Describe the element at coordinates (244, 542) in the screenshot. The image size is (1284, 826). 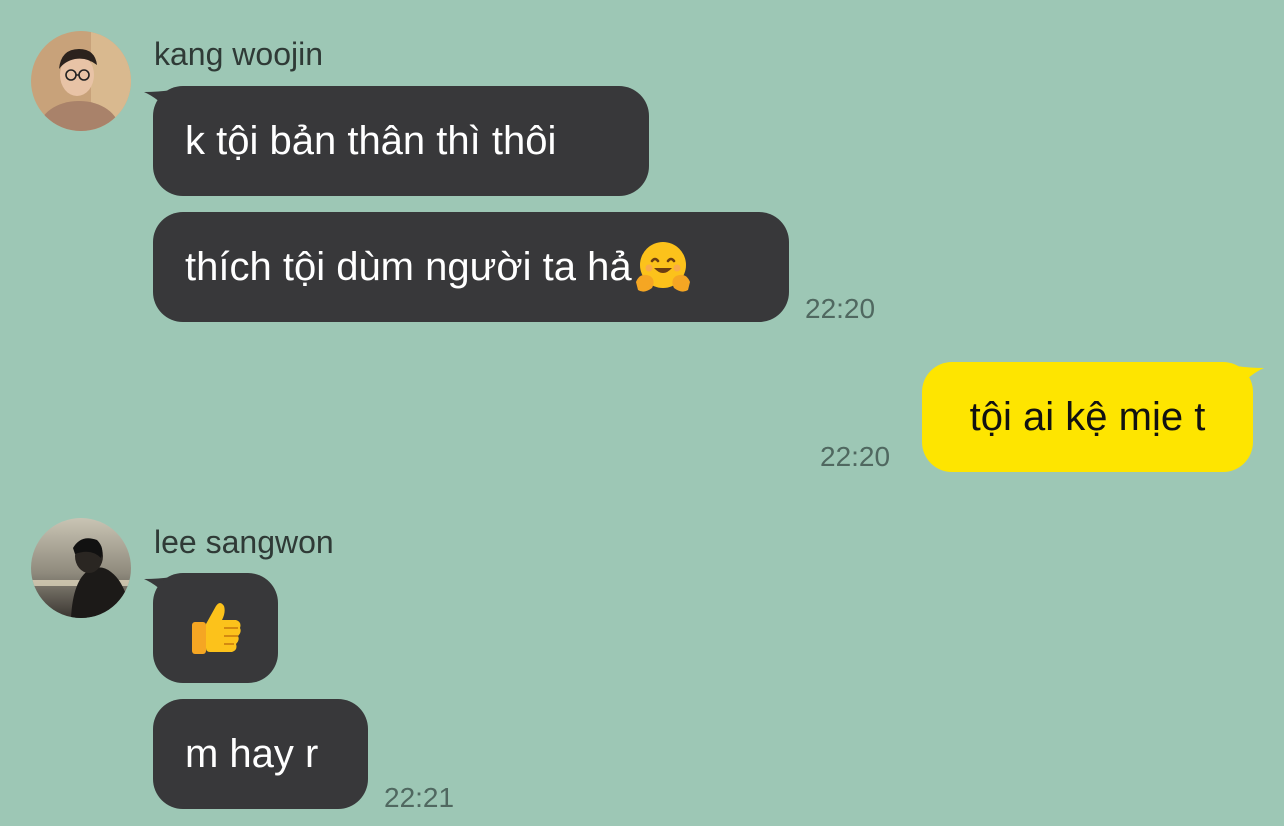
I see `sender-name: lee sangwon` at that location.